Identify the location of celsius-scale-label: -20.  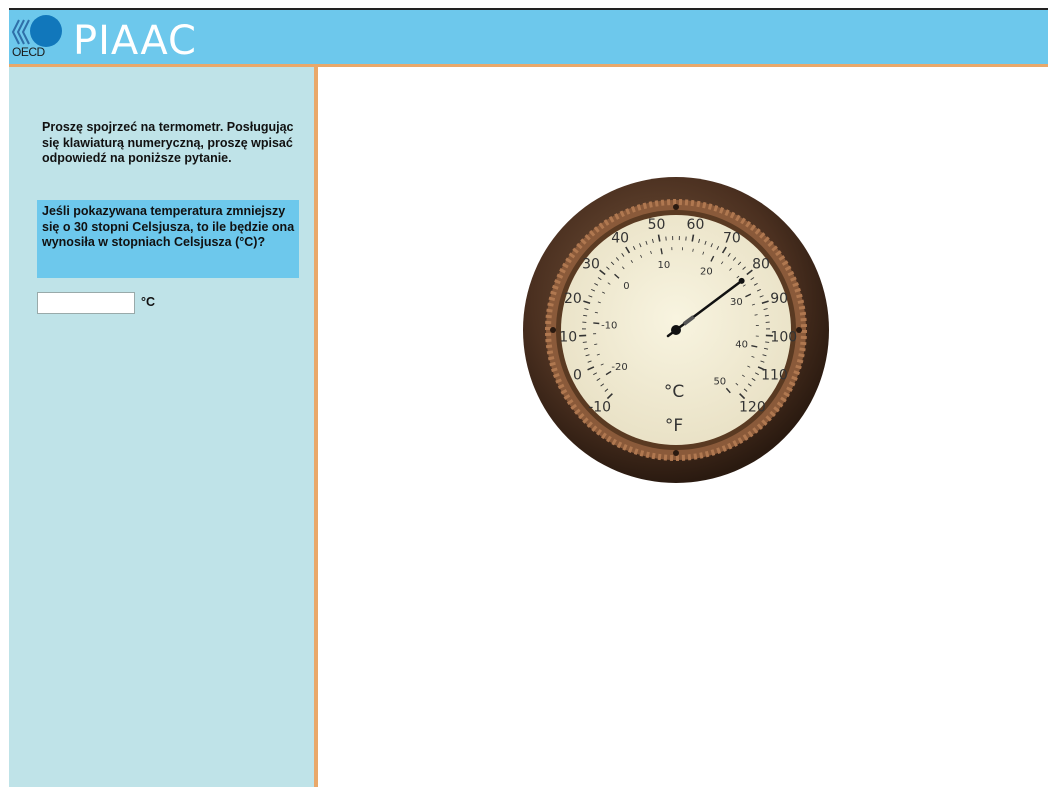
(619, 367).